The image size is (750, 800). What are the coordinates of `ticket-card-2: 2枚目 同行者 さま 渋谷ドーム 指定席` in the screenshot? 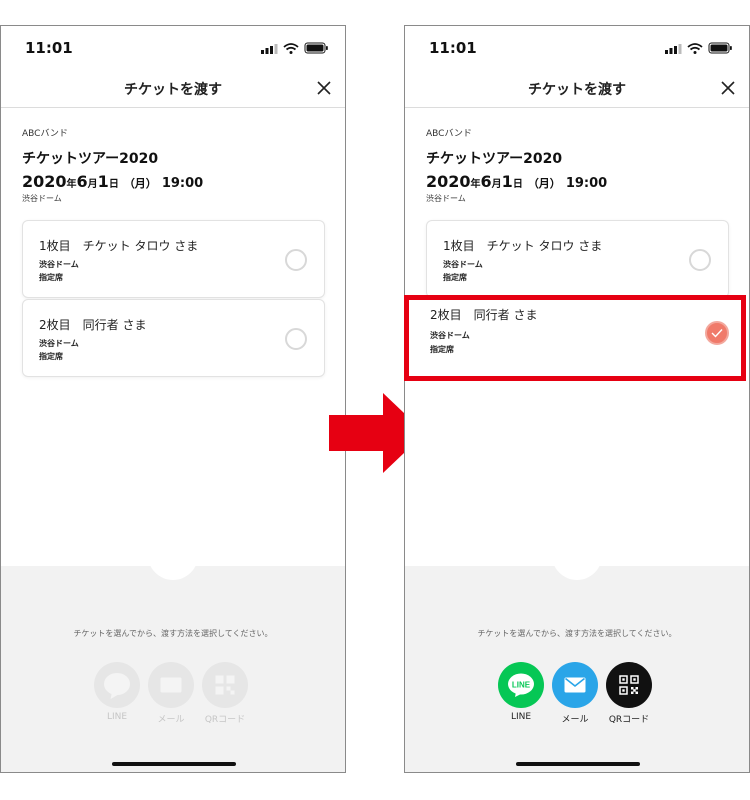 It's located at (173, 338).